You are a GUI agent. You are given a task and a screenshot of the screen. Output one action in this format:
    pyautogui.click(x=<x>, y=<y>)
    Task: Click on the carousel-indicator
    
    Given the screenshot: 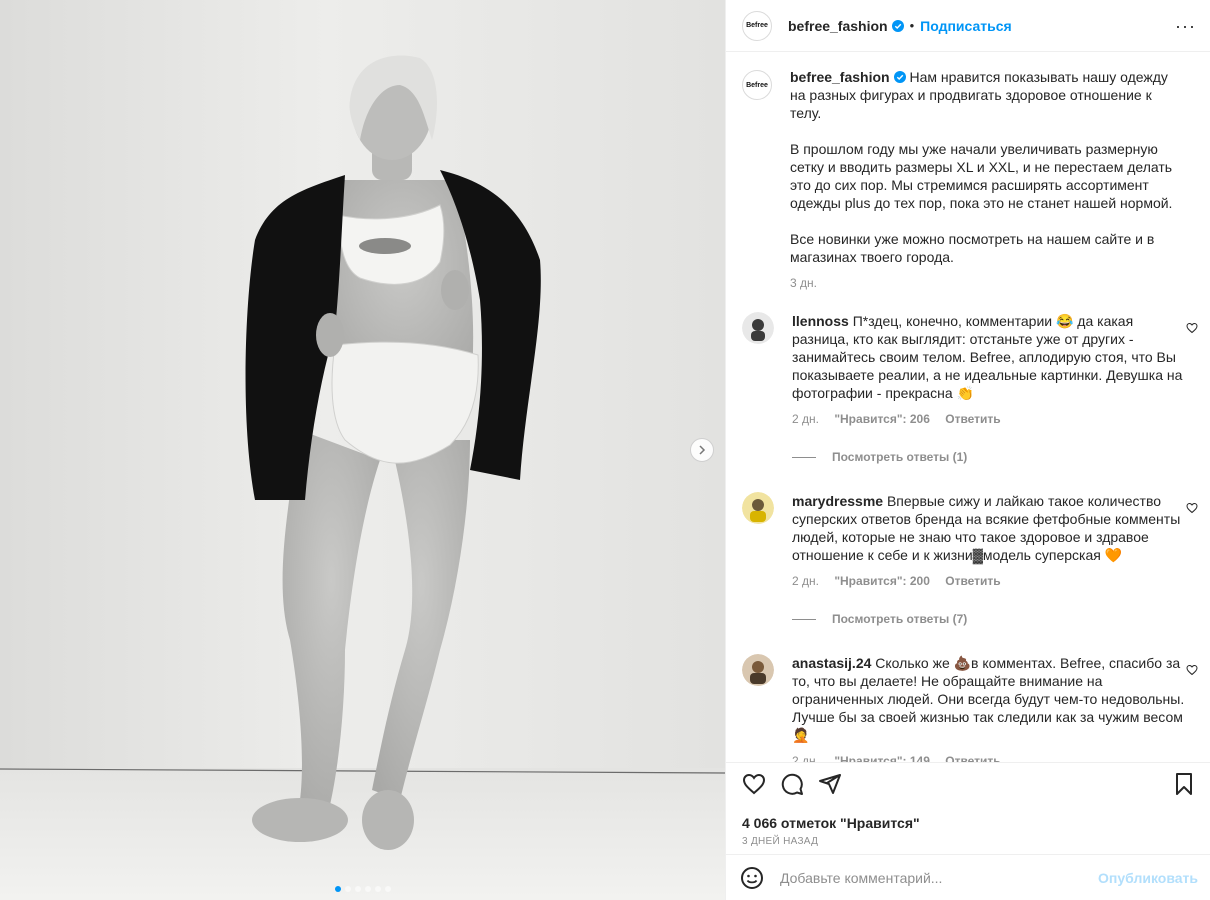 What is the action you would take?
    pyautogui.click(x=362, y=889)
    